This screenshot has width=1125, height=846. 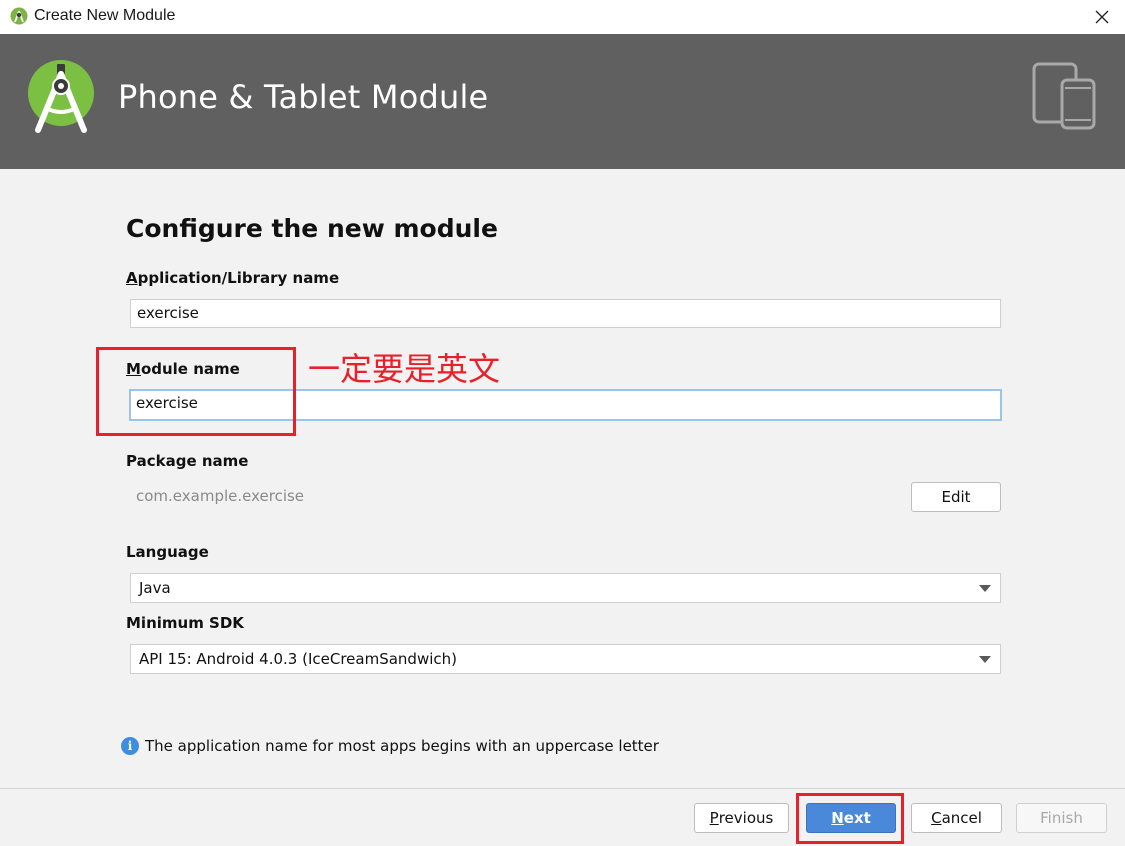 I want to click on app-name-input: exercise, so click(x=565, y=313).